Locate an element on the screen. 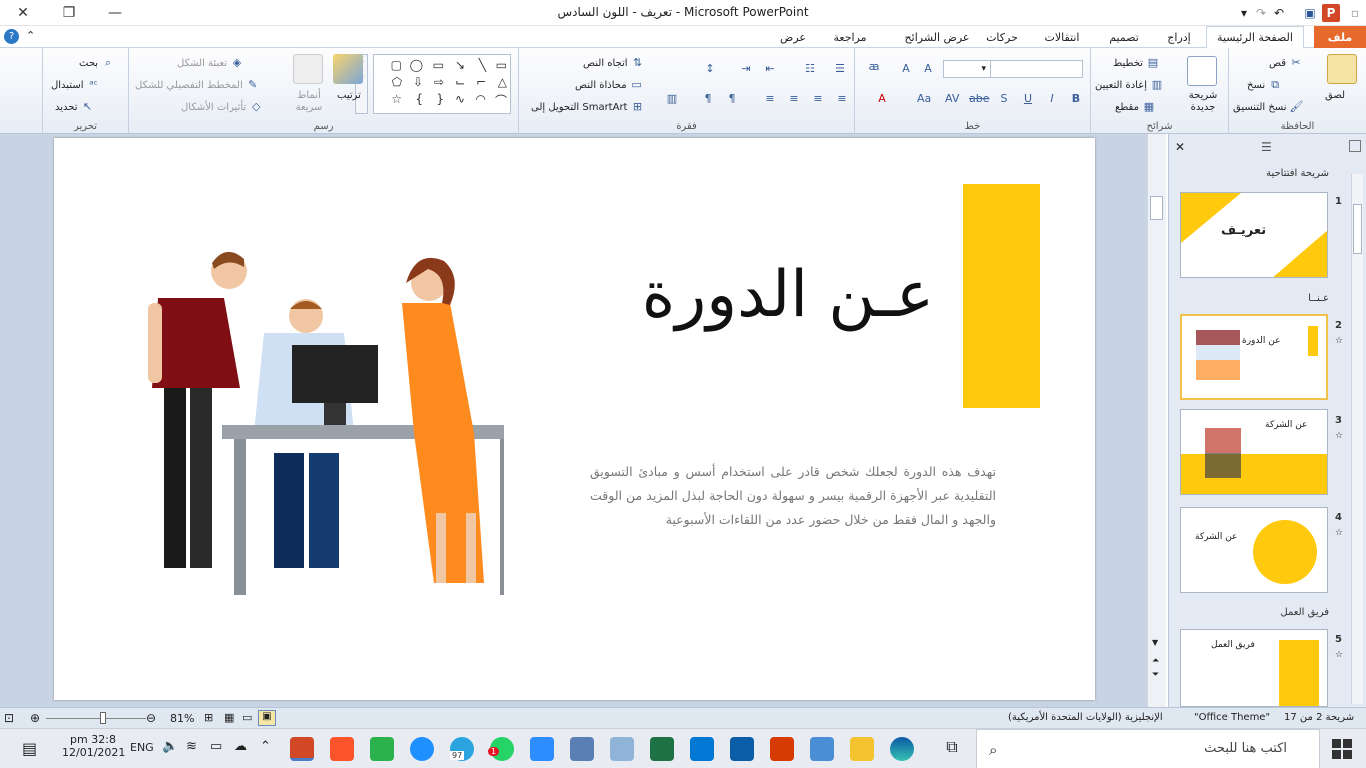 The image size is (1366, 768). decrease-indent-icon: ⇤ is located at coordinates (770, 69).